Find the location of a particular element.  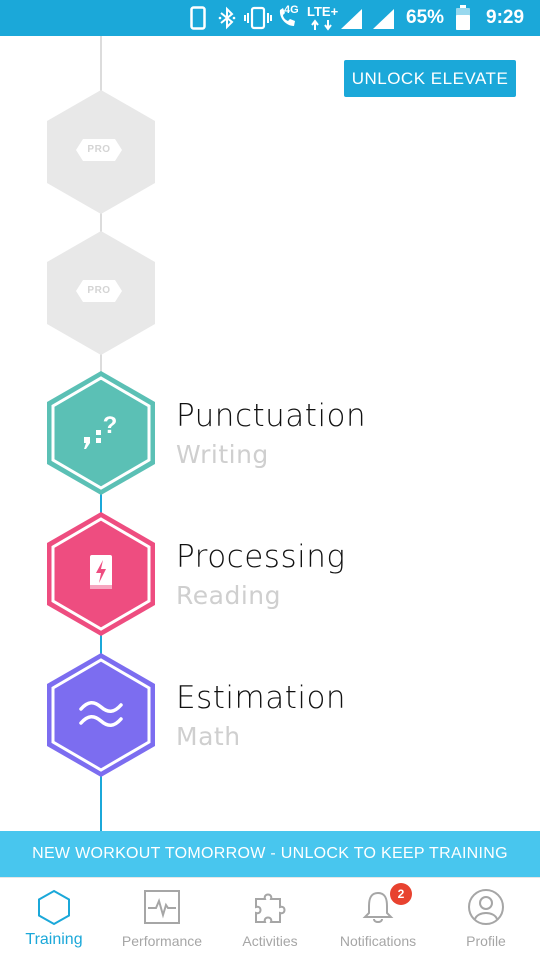

skill-punctuation-hex: ? is located at coordinates (101, 433).